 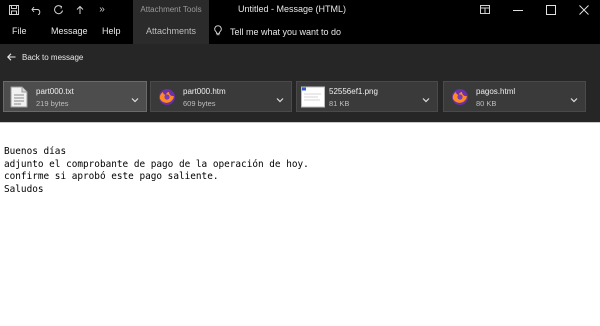 What do you see at coordinates (218, 31) in the screenshot?
I see `lightbulb-icon` at bounding box center [218, 31].